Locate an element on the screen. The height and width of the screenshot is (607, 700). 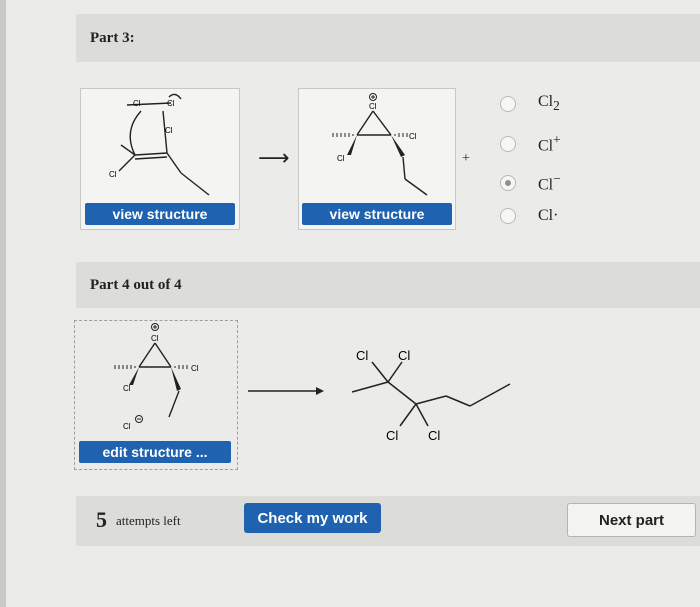
option-cl-radical: Cl· is located at coordinates (529, 216).